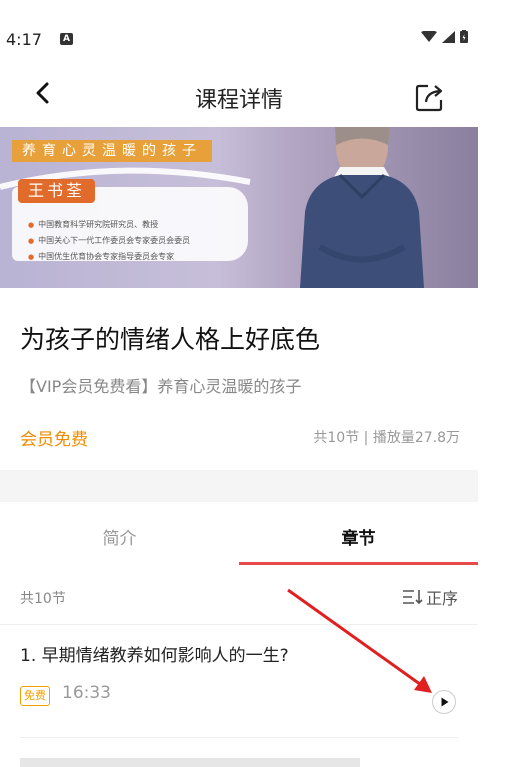 The height and width of the screenshot is (767, 512). What do you see at coordinates (154, 653) in the screenshot?
I see `lesson-title: 1. 早期情绪教养如何影响人的一生?` at bounding box center [154, 653].